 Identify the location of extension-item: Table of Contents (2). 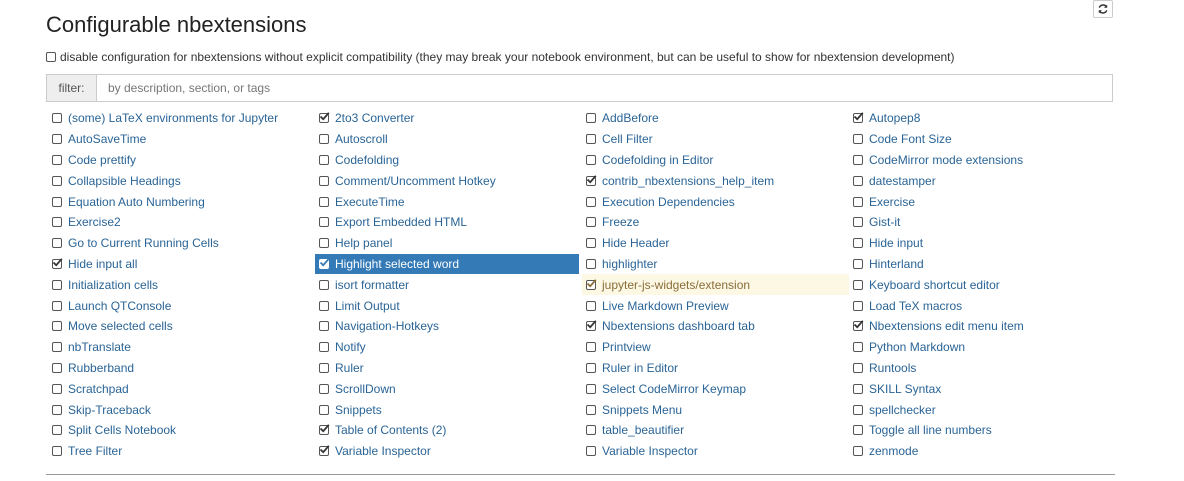
(446, 430).